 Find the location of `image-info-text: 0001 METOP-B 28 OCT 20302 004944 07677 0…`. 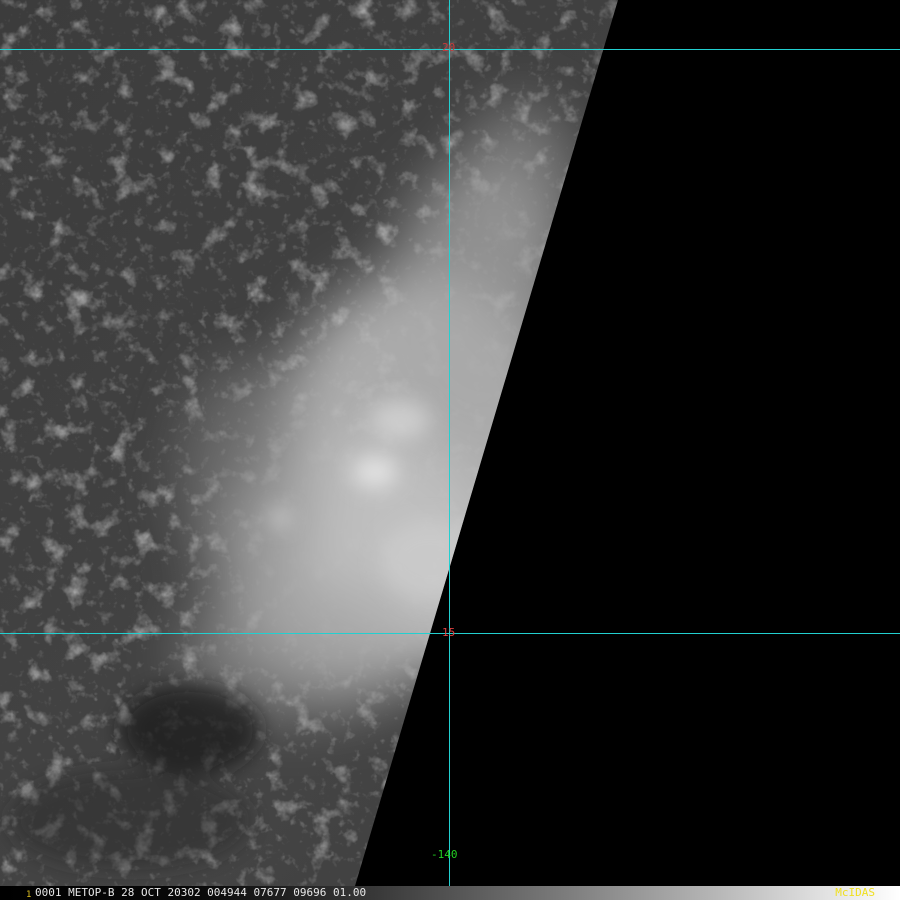

image-info-text: 0001 METOP-B 28 OCT 20302 004944 07677 0… is located at coordinates (201, 892).